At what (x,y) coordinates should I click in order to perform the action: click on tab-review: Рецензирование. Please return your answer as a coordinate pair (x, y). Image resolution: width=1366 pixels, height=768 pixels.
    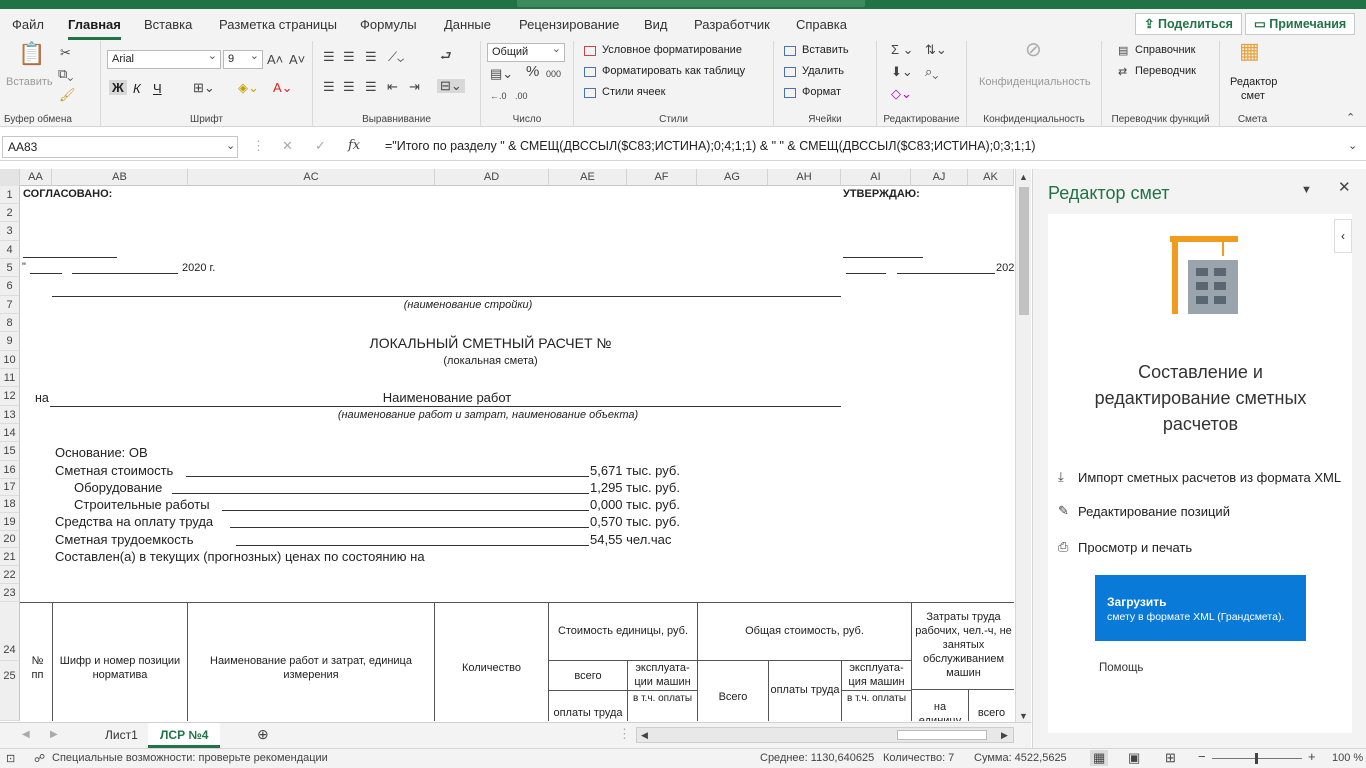
    Looking at the image, I should click on (569, 24).